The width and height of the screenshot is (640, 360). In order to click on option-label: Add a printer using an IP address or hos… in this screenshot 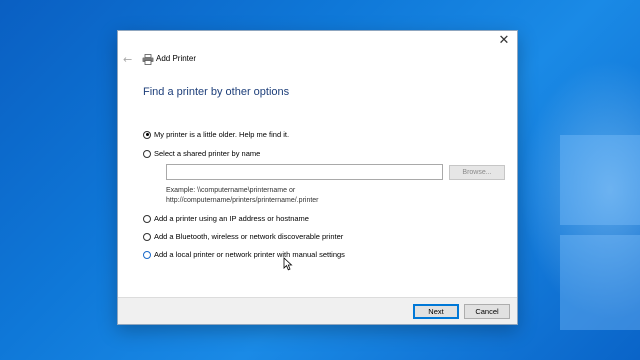, I will do `click(231, 218)`.